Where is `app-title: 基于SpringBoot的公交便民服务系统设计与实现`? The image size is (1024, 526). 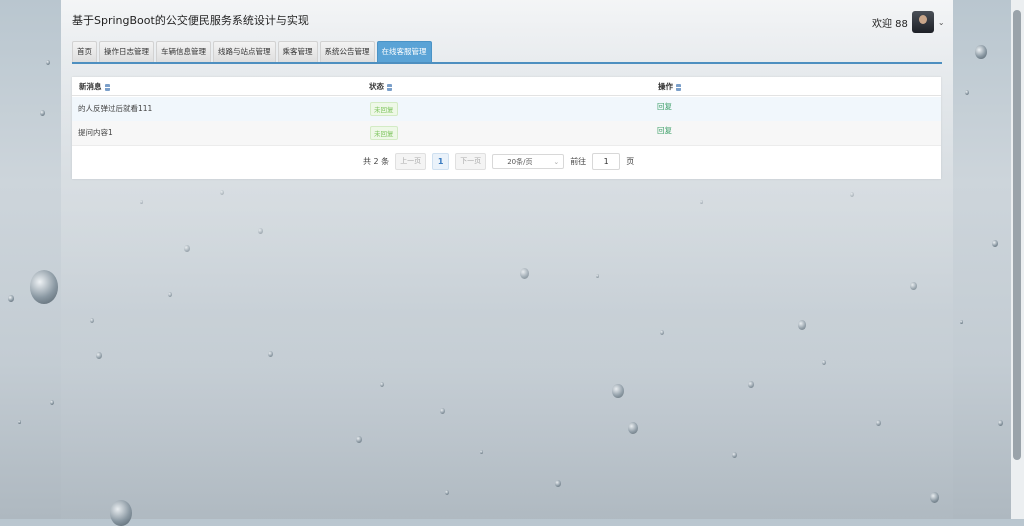 app-title: 基于SpringBoot的公交便民服务系统设计与实现 is located at coordinates (190, 20).